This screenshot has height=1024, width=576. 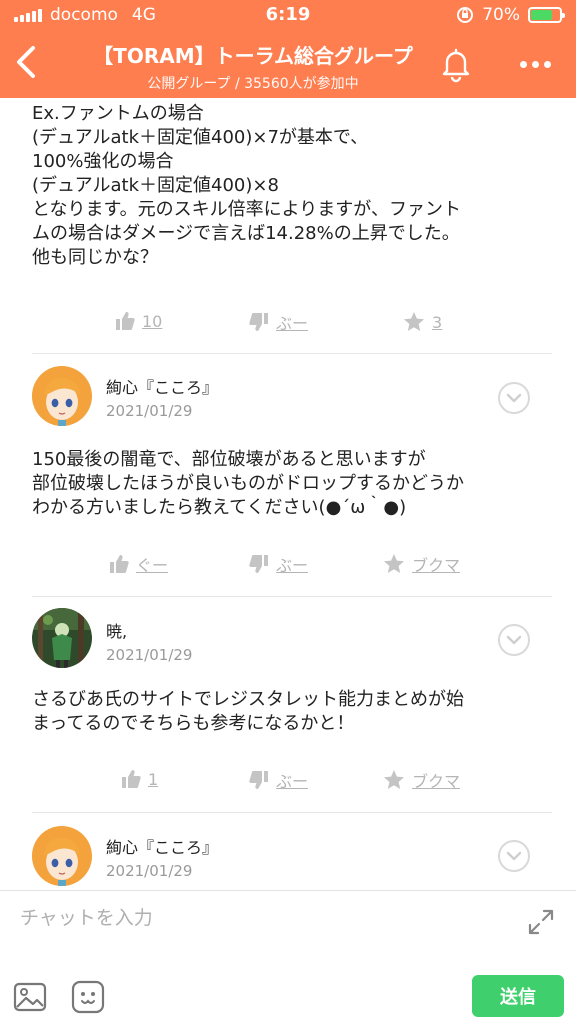 I want to click on post-actions: 10 ぶー 3, so click(x=288, y=325).